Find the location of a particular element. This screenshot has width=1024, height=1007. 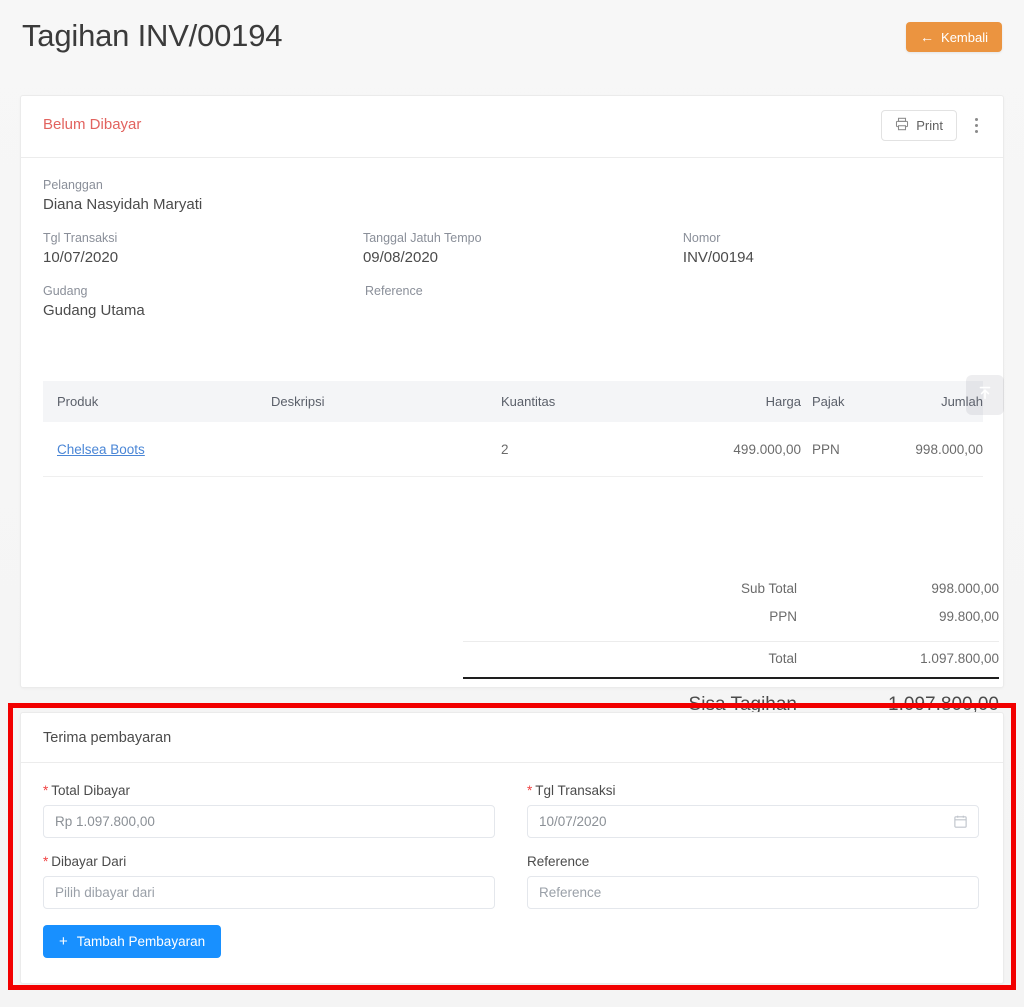

field-nomor-label: Nomor is located at coordinates (701, 238).